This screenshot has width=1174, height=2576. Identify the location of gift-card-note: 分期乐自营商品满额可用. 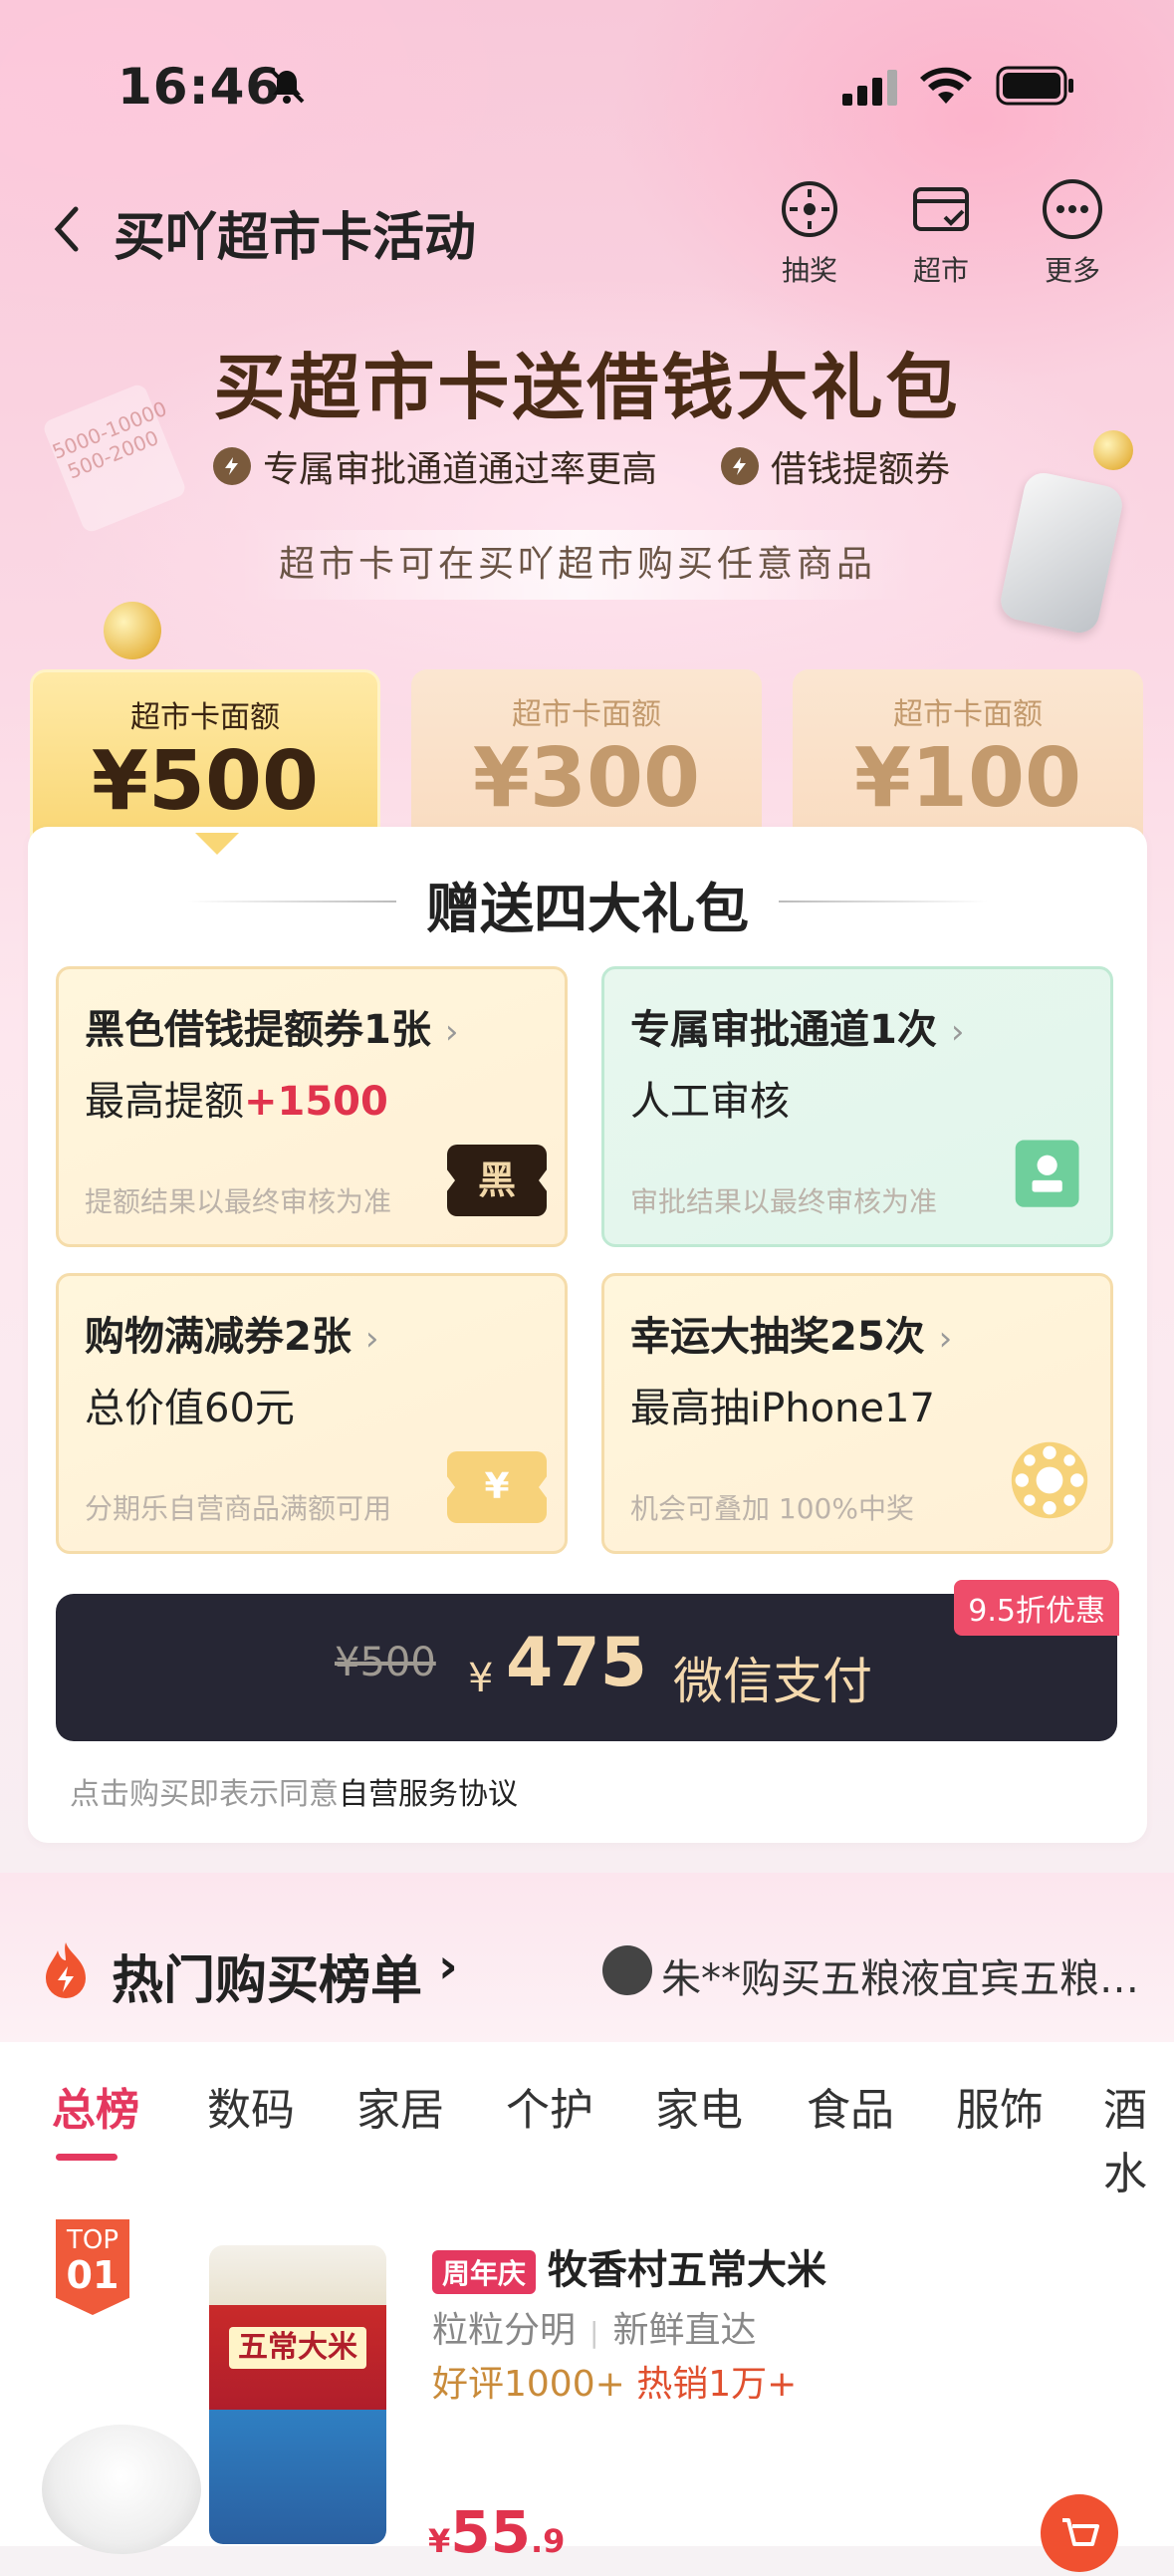
(238, 1508).